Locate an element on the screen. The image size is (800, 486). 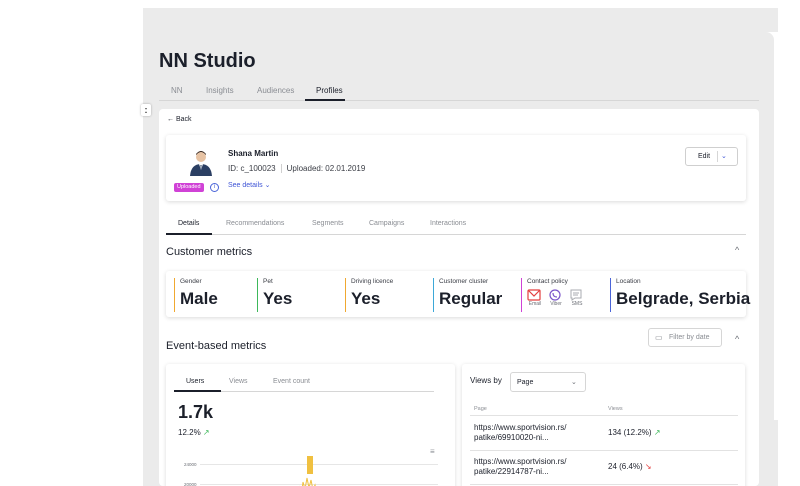
metric-location: Location Belgrade, Serbia is located at coordinates (680, 295).